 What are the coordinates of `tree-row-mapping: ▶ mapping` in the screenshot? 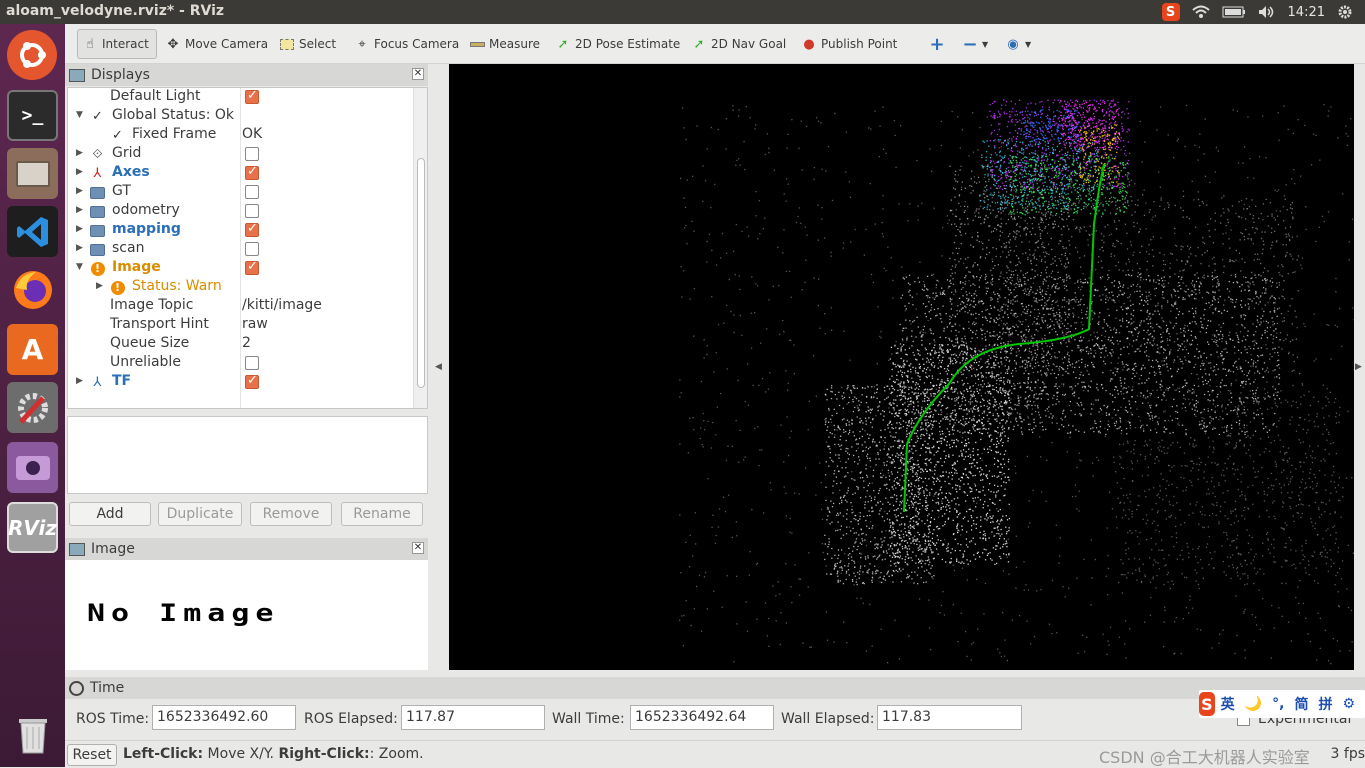 It's located at (241, 230).